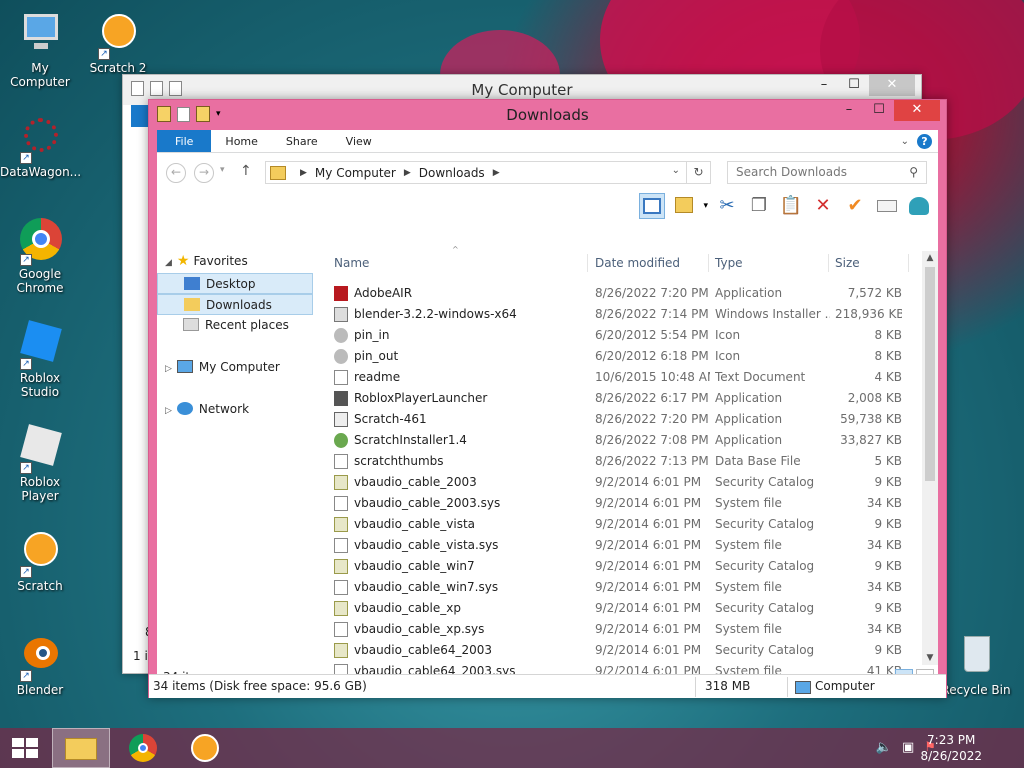  I want to click on file-row: pin_in 6/20/2012 5:54 PM Icon 8 KB, so click(627, 335).